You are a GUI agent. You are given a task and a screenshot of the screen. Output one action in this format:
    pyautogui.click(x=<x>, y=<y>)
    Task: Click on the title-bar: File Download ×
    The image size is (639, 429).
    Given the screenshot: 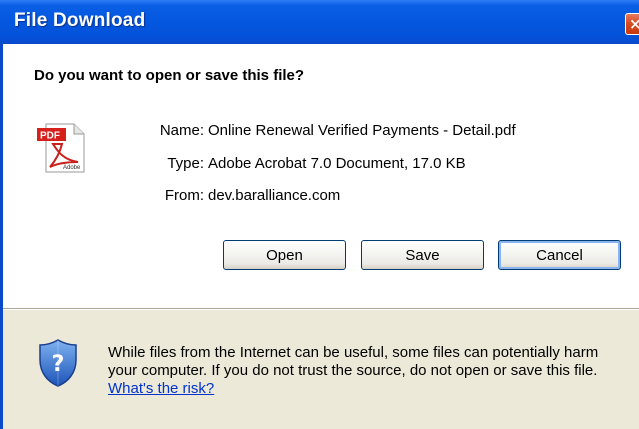 What is the action you would take?
    pyautogui.click(x=319, y=22)
    